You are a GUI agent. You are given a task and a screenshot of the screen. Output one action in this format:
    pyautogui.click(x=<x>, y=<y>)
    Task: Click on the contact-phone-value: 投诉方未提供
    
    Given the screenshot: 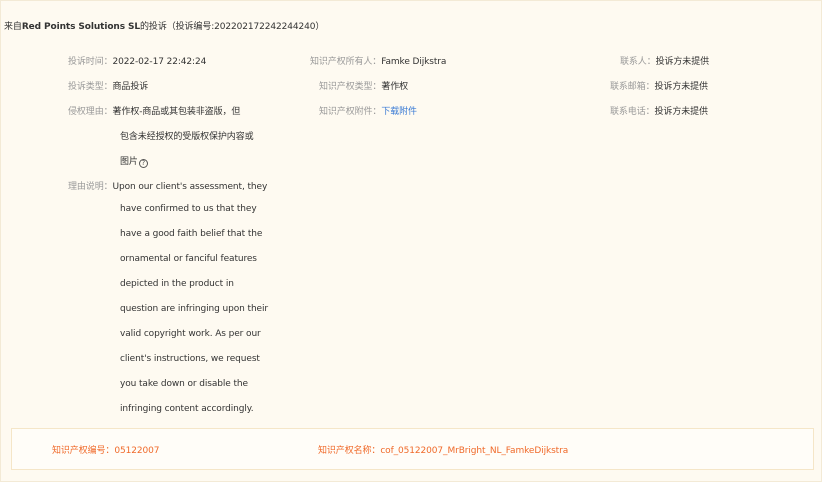 What is the action you would take?
    pyautogui.click(x=681, y=112)
    